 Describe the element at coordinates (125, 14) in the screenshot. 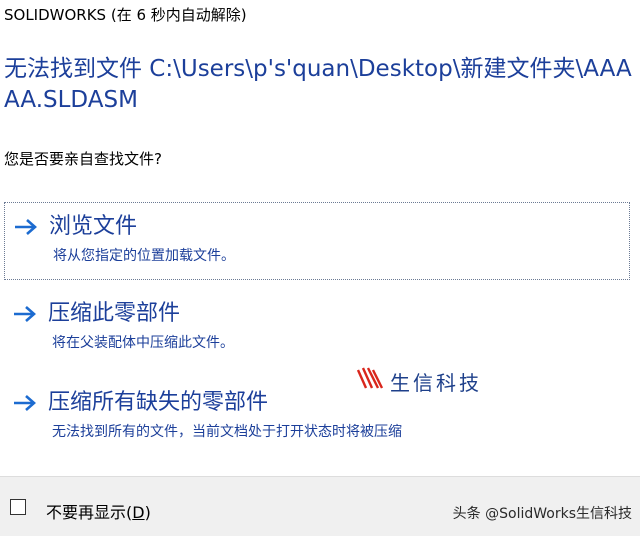

I see `window-title: SOLIDWORKS (在 6 秒内自动解除)` at that location.